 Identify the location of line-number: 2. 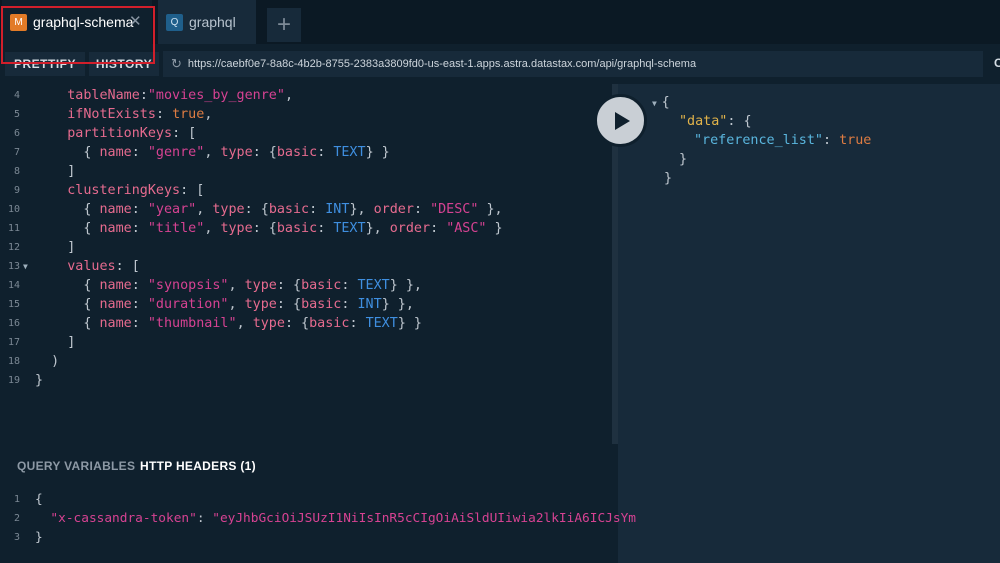
(16, 518).